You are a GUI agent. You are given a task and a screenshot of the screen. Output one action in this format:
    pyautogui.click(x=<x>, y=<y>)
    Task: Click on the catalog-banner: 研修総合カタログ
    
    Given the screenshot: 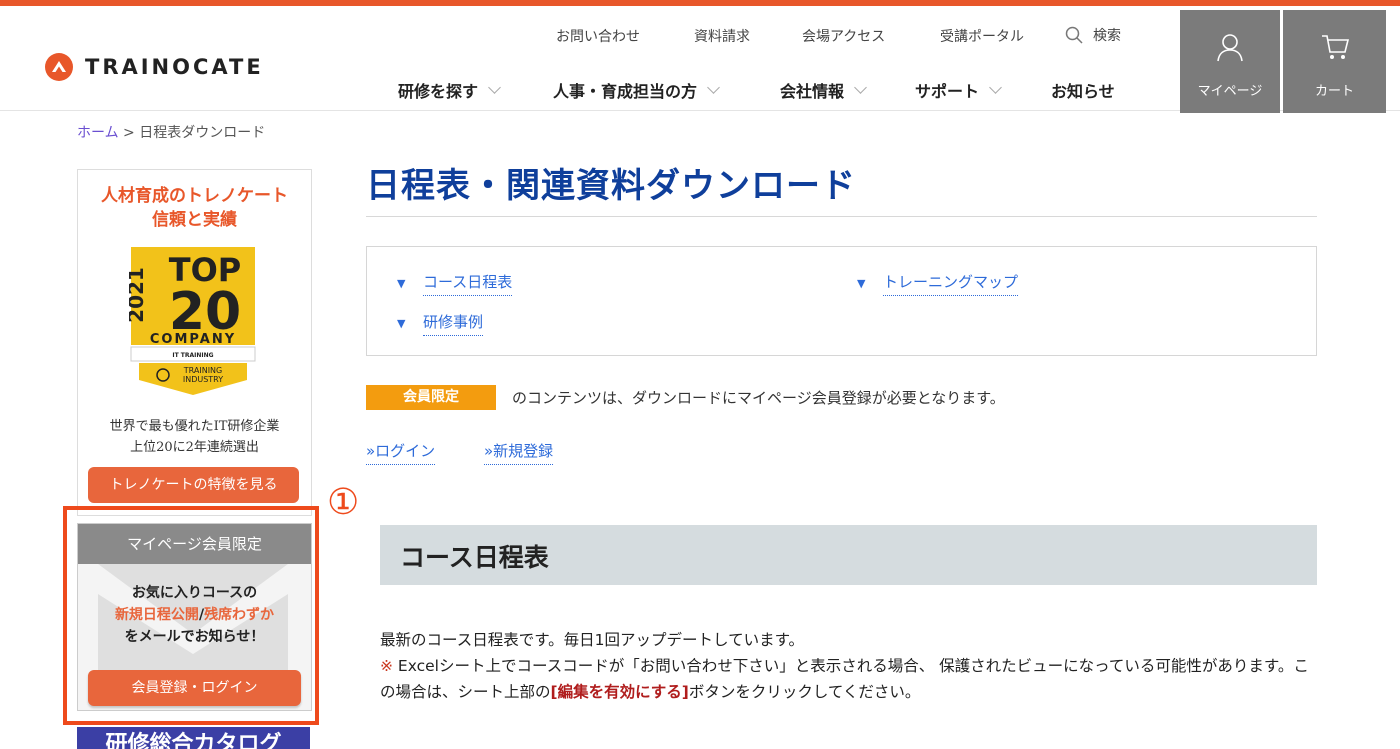 What is the action you would take?
    pyautogui.click(x=193, y=738)
    